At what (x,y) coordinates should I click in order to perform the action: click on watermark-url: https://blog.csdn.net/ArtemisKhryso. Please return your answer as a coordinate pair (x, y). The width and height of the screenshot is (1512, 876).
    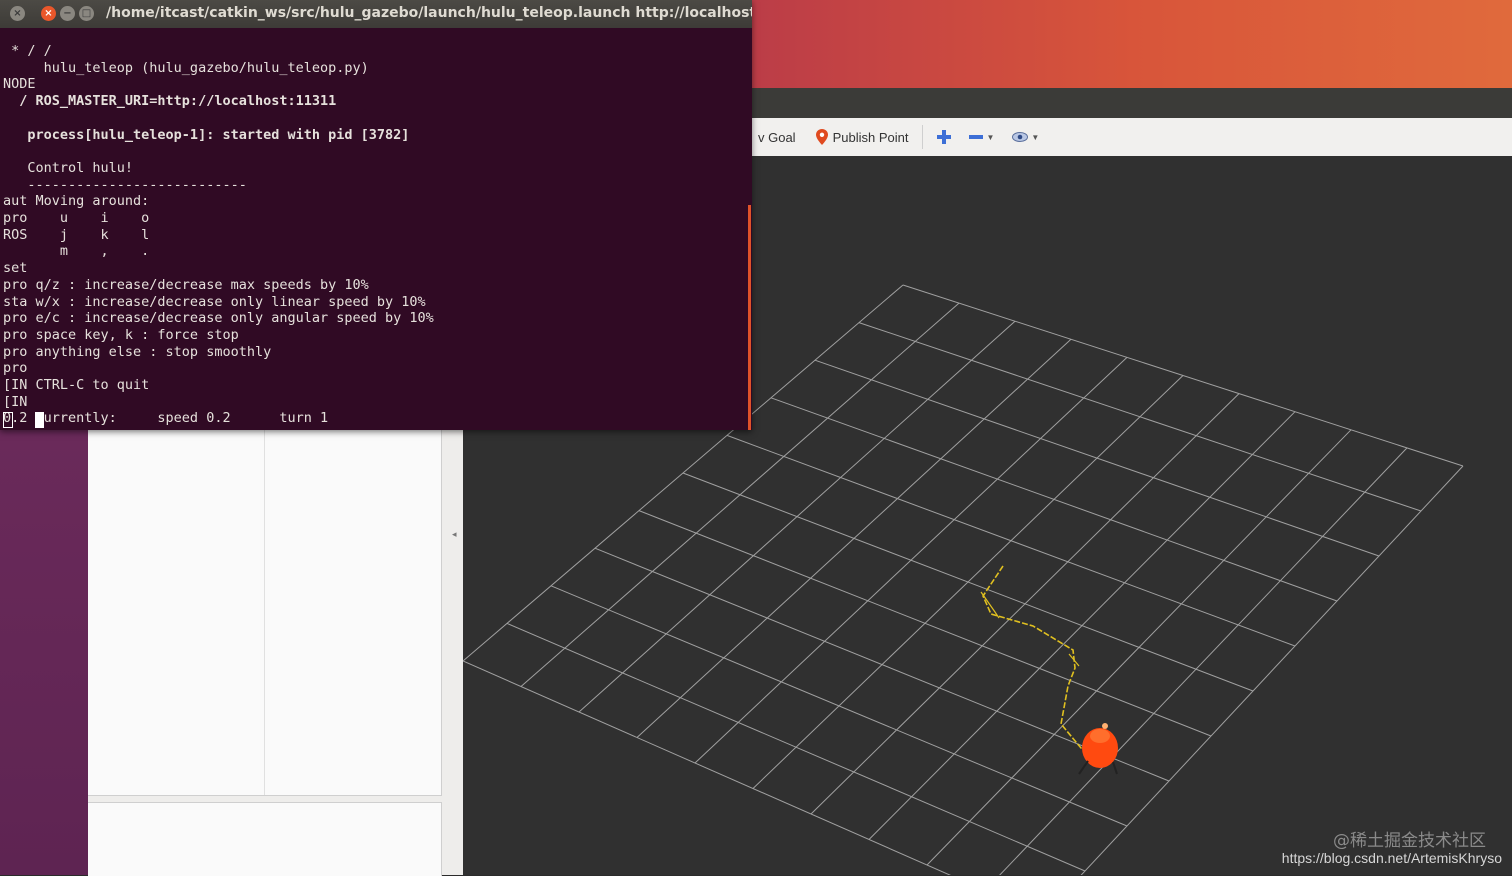
    Looking at the image, I should click on (1391, 858).